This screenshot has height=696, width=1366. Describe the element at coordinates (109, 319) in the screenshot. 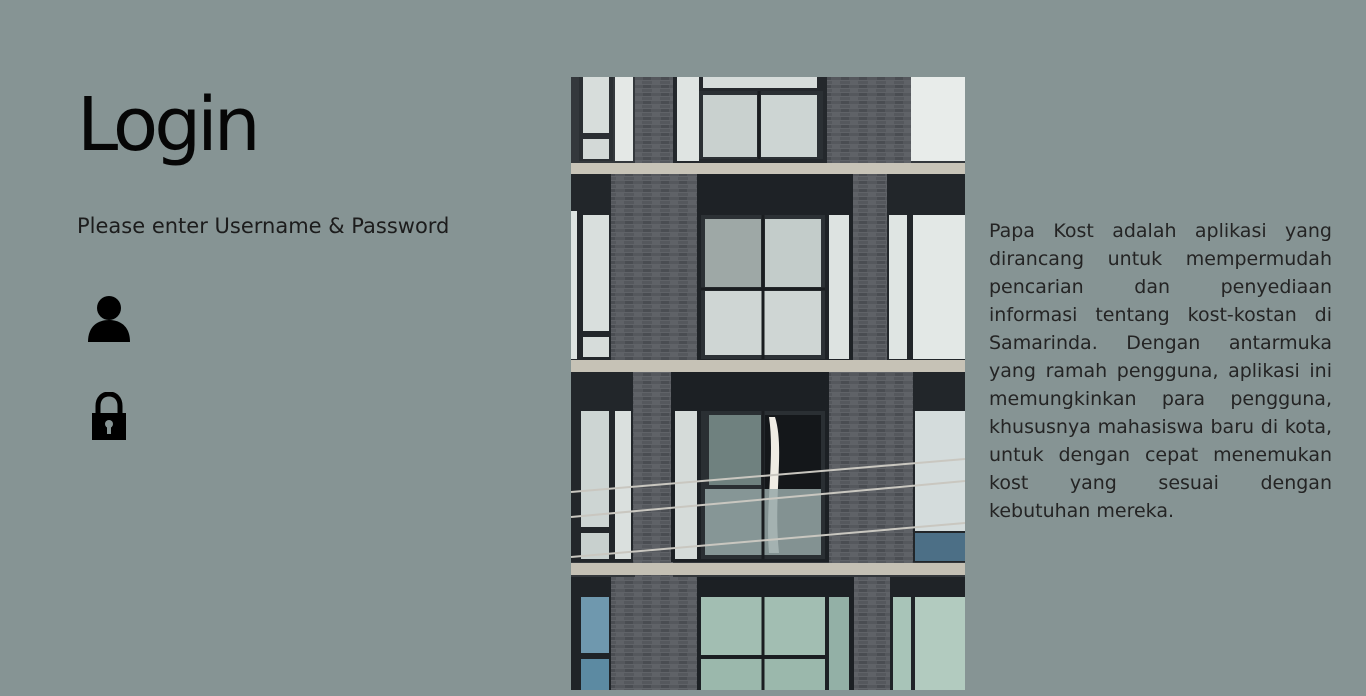

I see `user-icon` at that location.